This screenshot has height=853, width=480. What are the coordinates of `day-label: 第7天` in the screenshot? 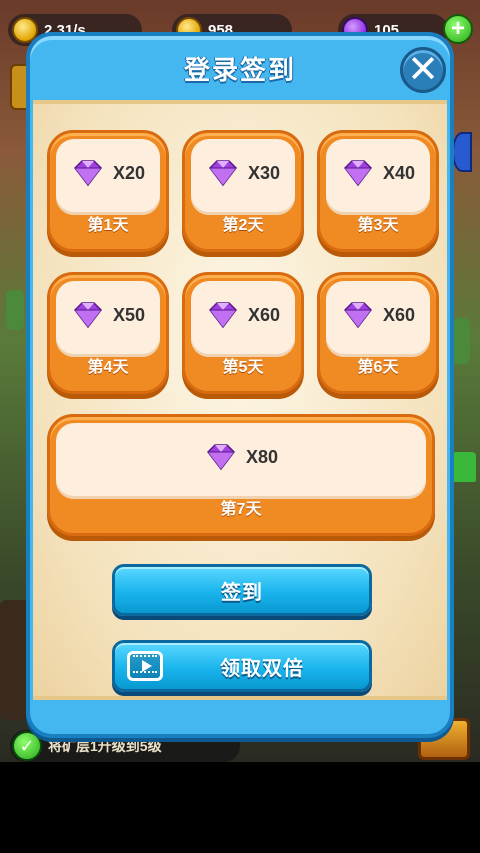 It's located at (241, 509).